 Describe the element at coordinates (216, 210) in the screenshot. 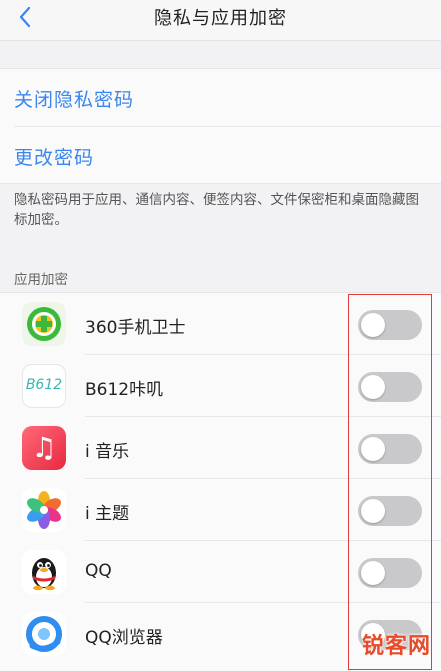

I see `privacy-description: 隐私密码用于应用、通信内容、便签内容、文件保密柜和桌面隐藏图标加密。` at that location.